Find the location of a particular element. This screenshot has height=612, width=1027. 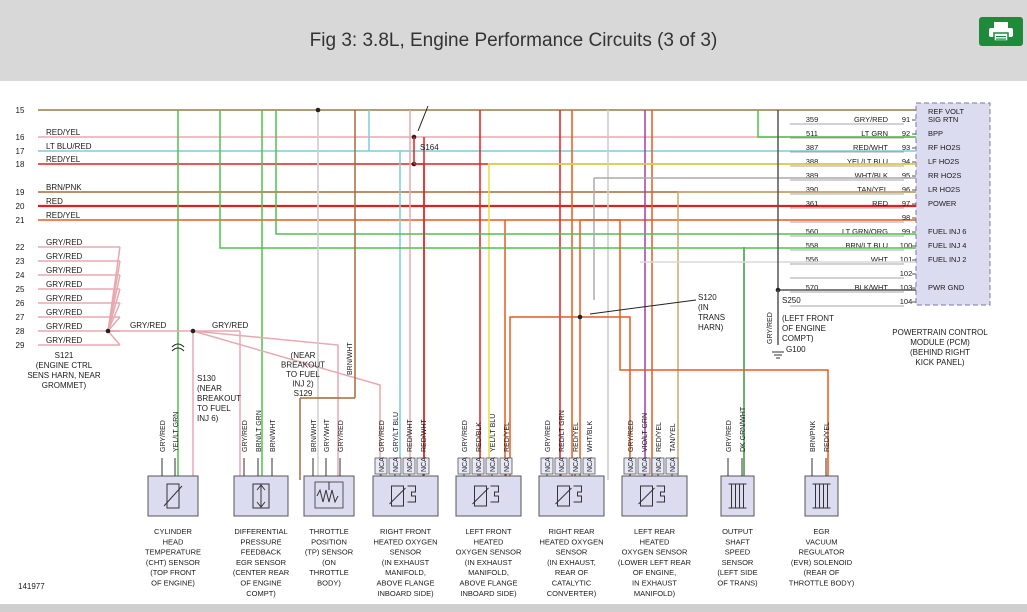

left-row-number: 19 is located at coordinates (20, 192).